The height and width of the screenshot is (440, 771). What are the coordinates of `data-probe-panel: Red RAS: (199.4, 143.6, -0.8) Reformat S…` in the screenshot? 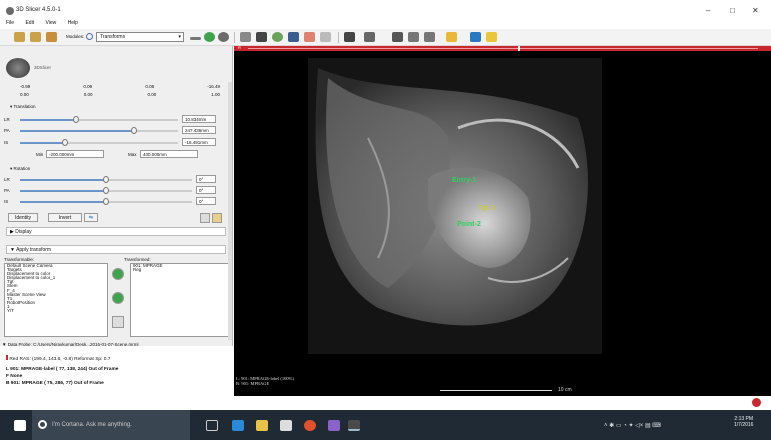 It's located at (116, 371).